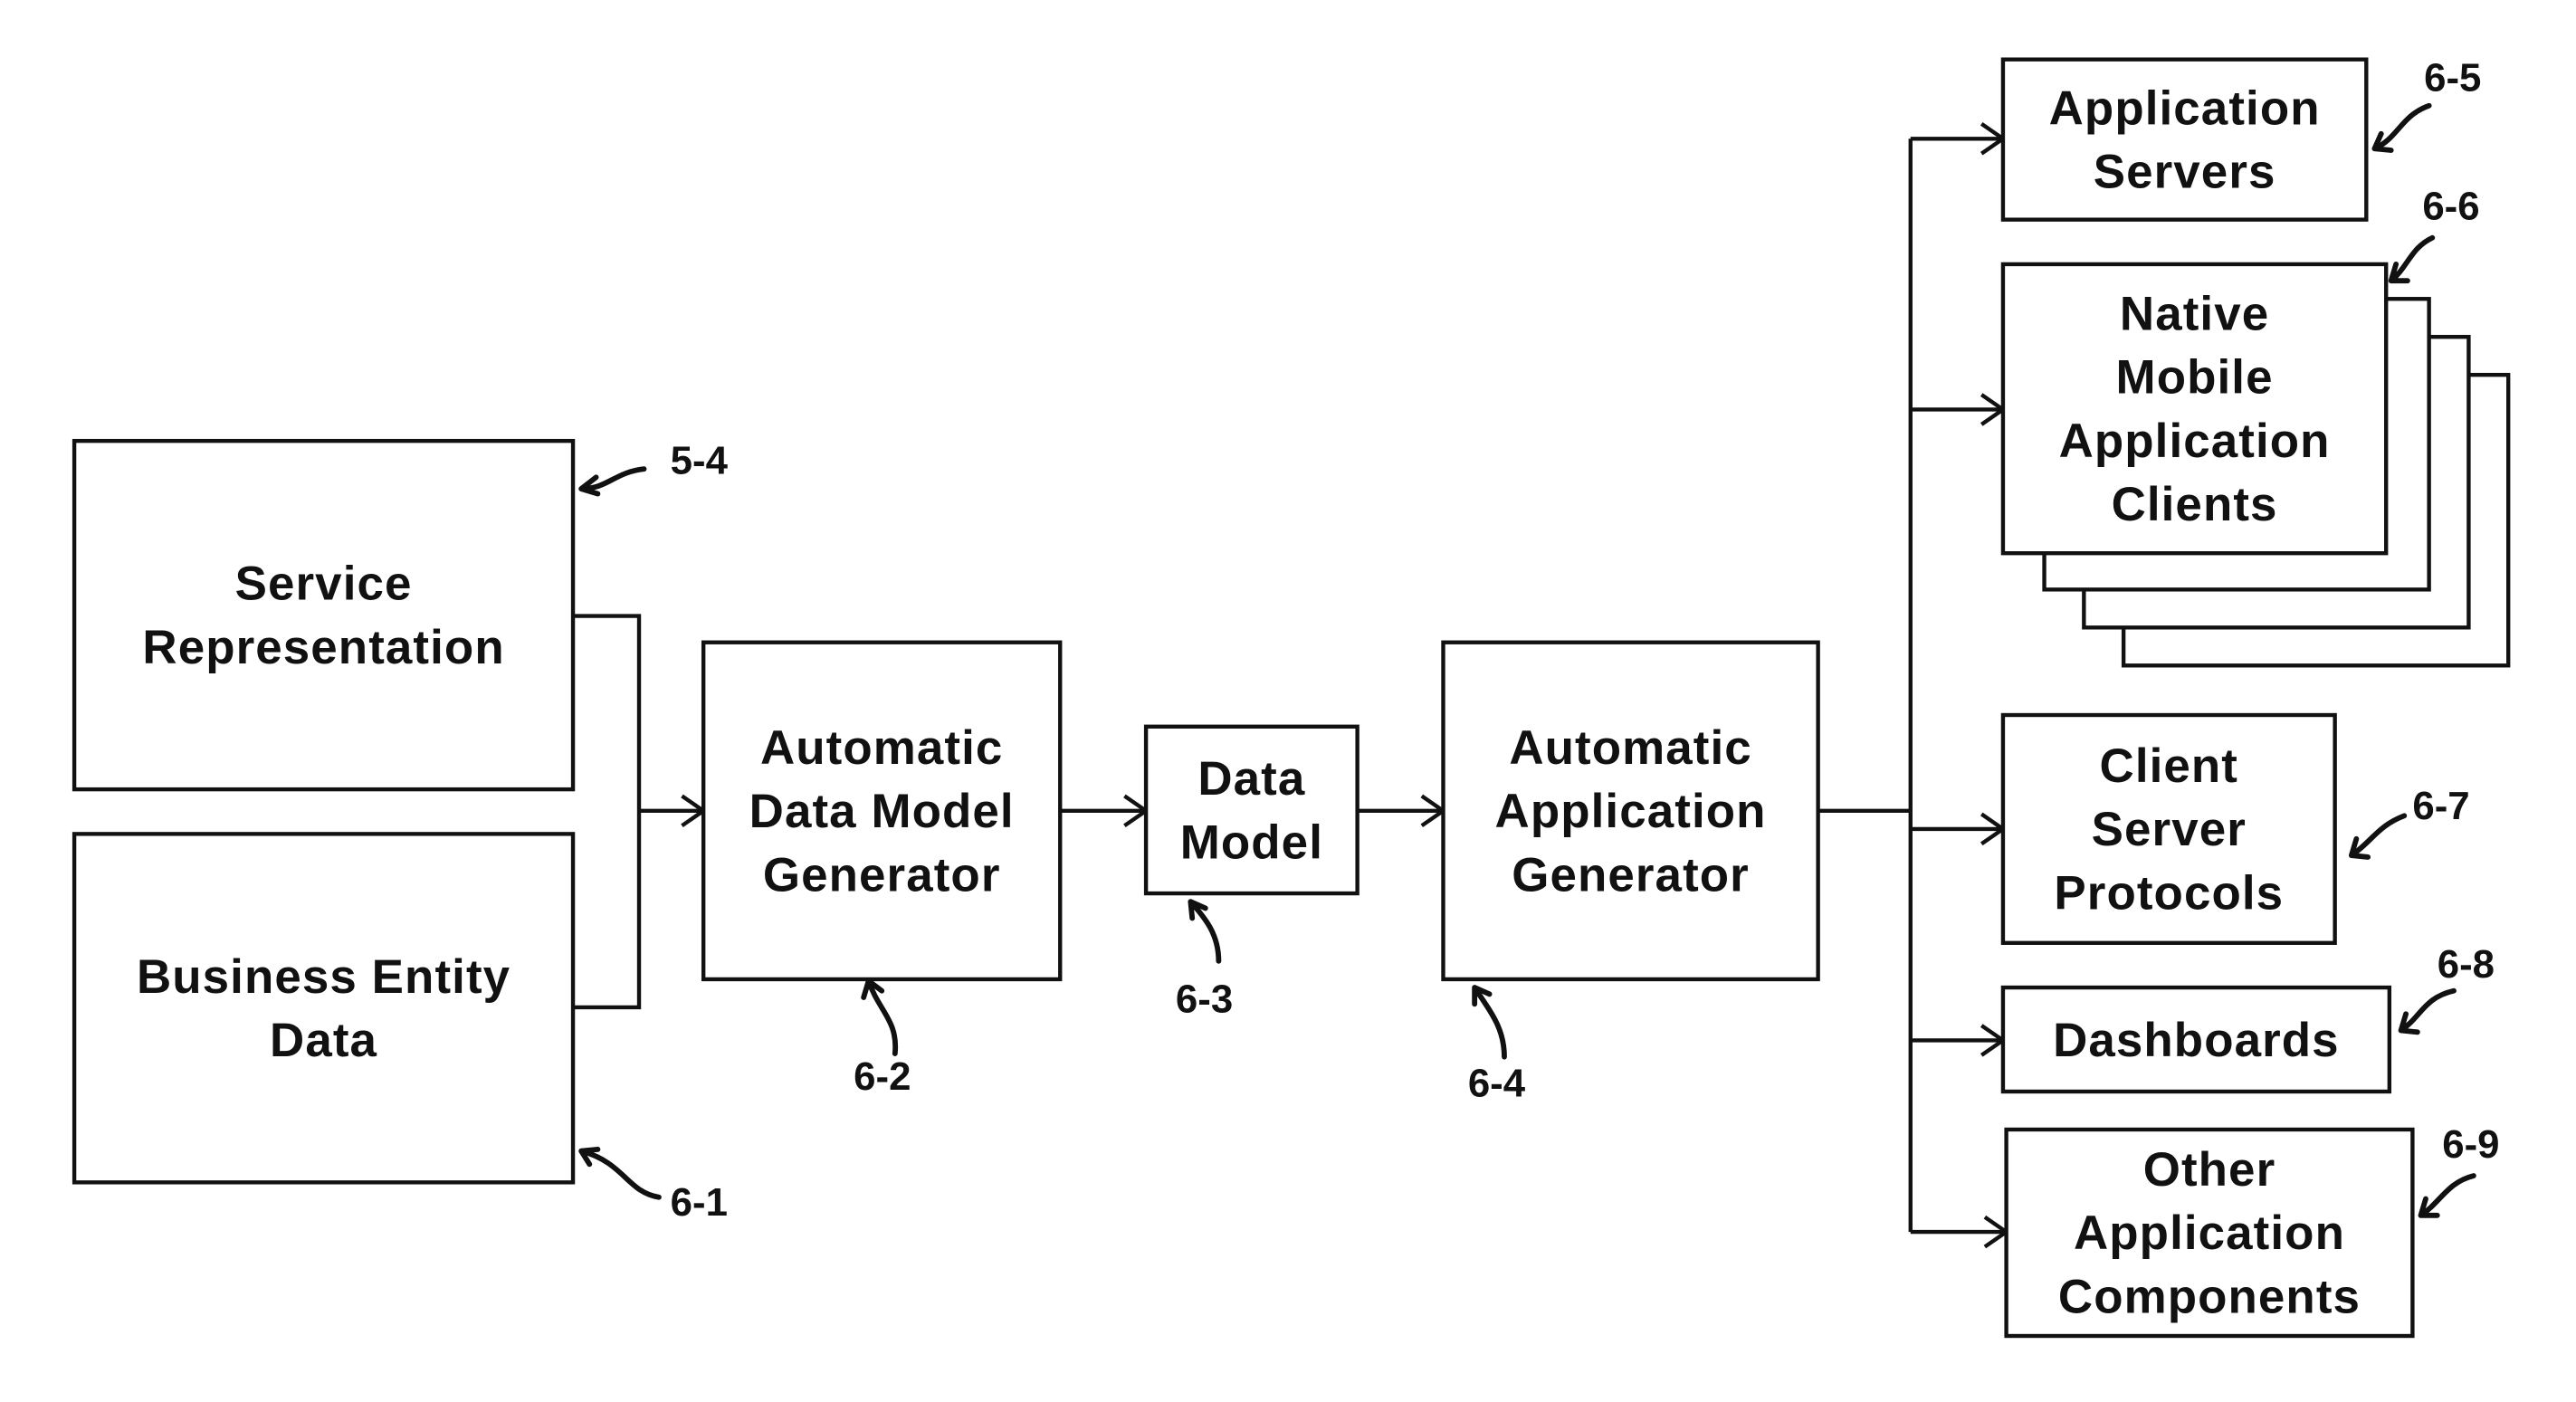 The image size is (2576, 1402). What do you see at coordinates (2209, 1170) in the screenshot?
I see `other-application-components-label-line: Other` at bounding box center [2209, 1170].